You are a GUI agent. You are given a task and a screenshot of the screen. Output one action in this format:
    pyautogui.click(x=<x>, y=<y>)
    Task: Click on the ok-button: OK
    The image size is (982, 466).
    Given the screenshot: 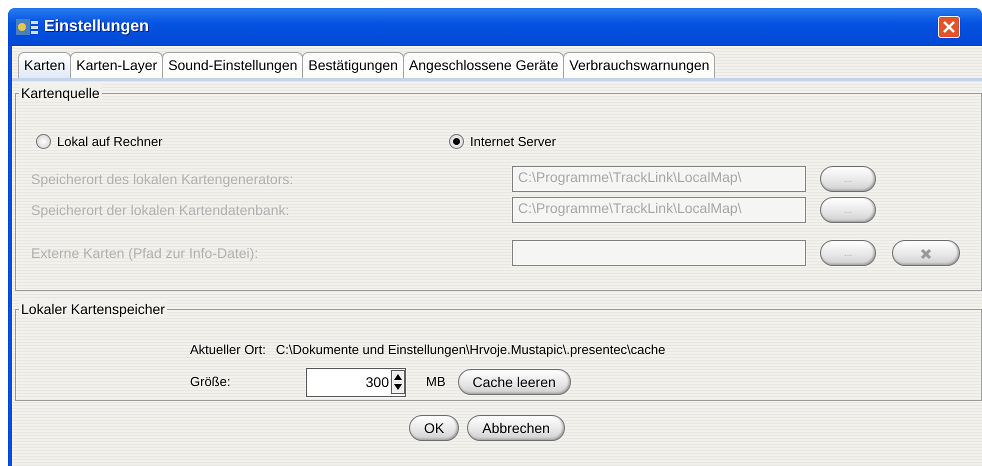 What is the action you would take?
    pyautogui.click(x=434, y=428)
    